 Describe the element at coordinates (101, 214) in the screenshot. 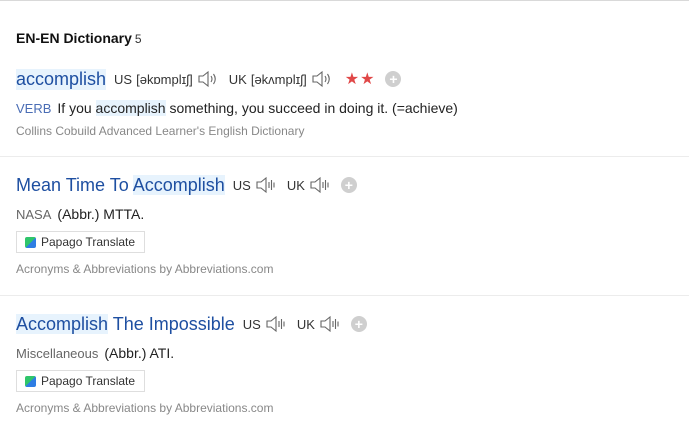

I see `definition: (Abbr.) MTTA.` at that location.